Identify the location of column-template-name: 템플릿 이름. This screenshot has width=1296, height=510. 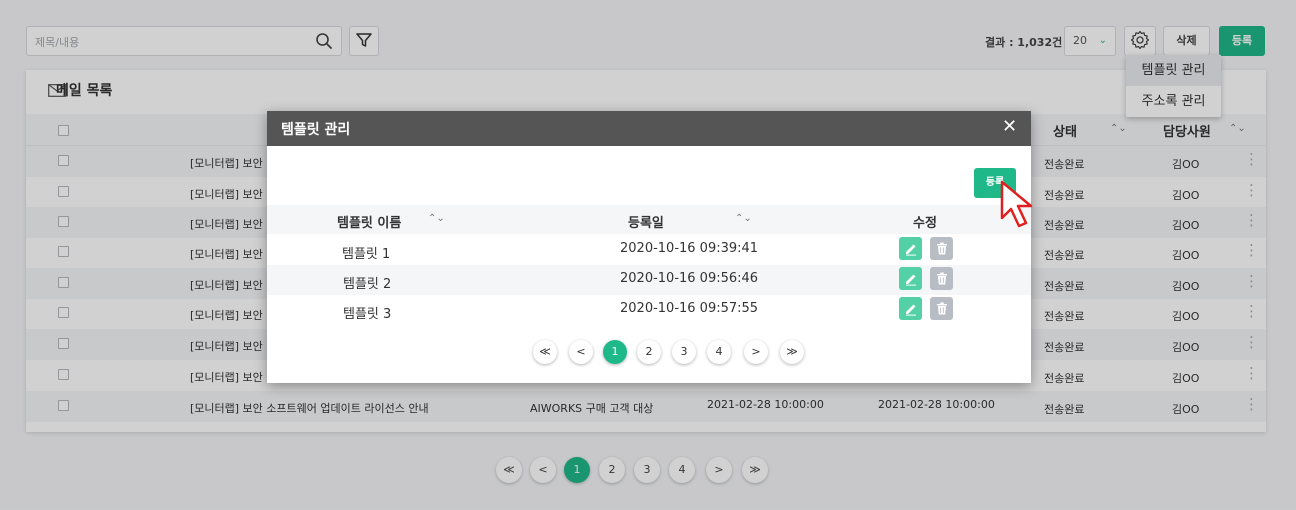
(369, 223).